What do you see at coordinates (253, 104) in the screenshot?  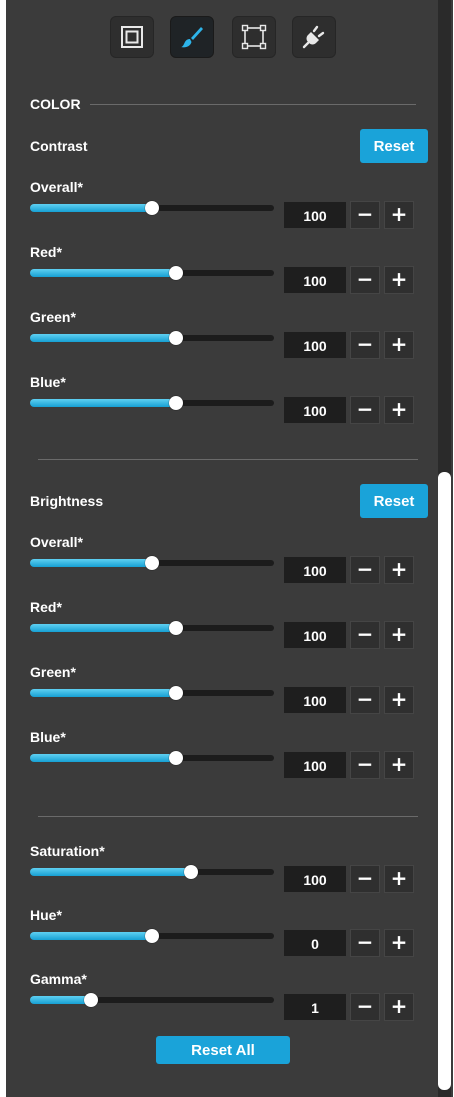 I see `section-divider` at bounding box center [253, 104].